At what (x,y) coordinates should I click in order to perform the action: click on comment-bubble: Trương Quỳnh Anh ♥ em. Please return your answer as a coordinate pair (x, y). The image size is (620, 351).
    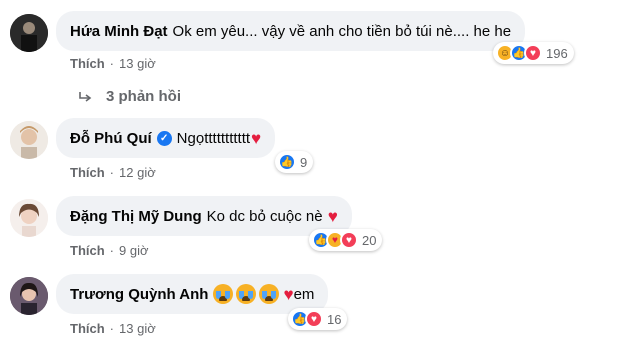
    Looking at the image, I should click on (192, 294).